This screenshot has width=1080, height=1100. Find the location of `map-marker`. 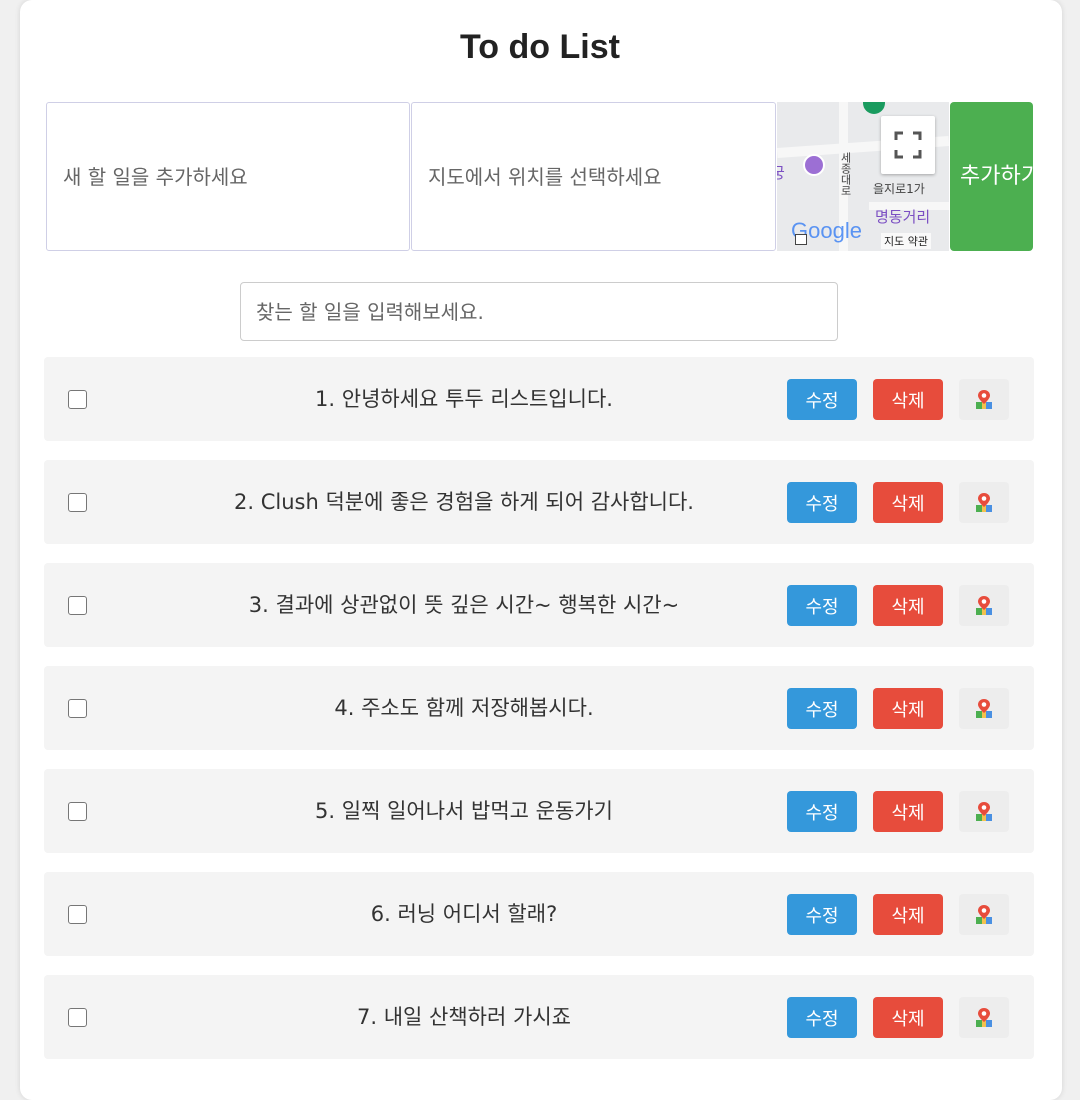

map-marker is located at coordinates (874, 108).